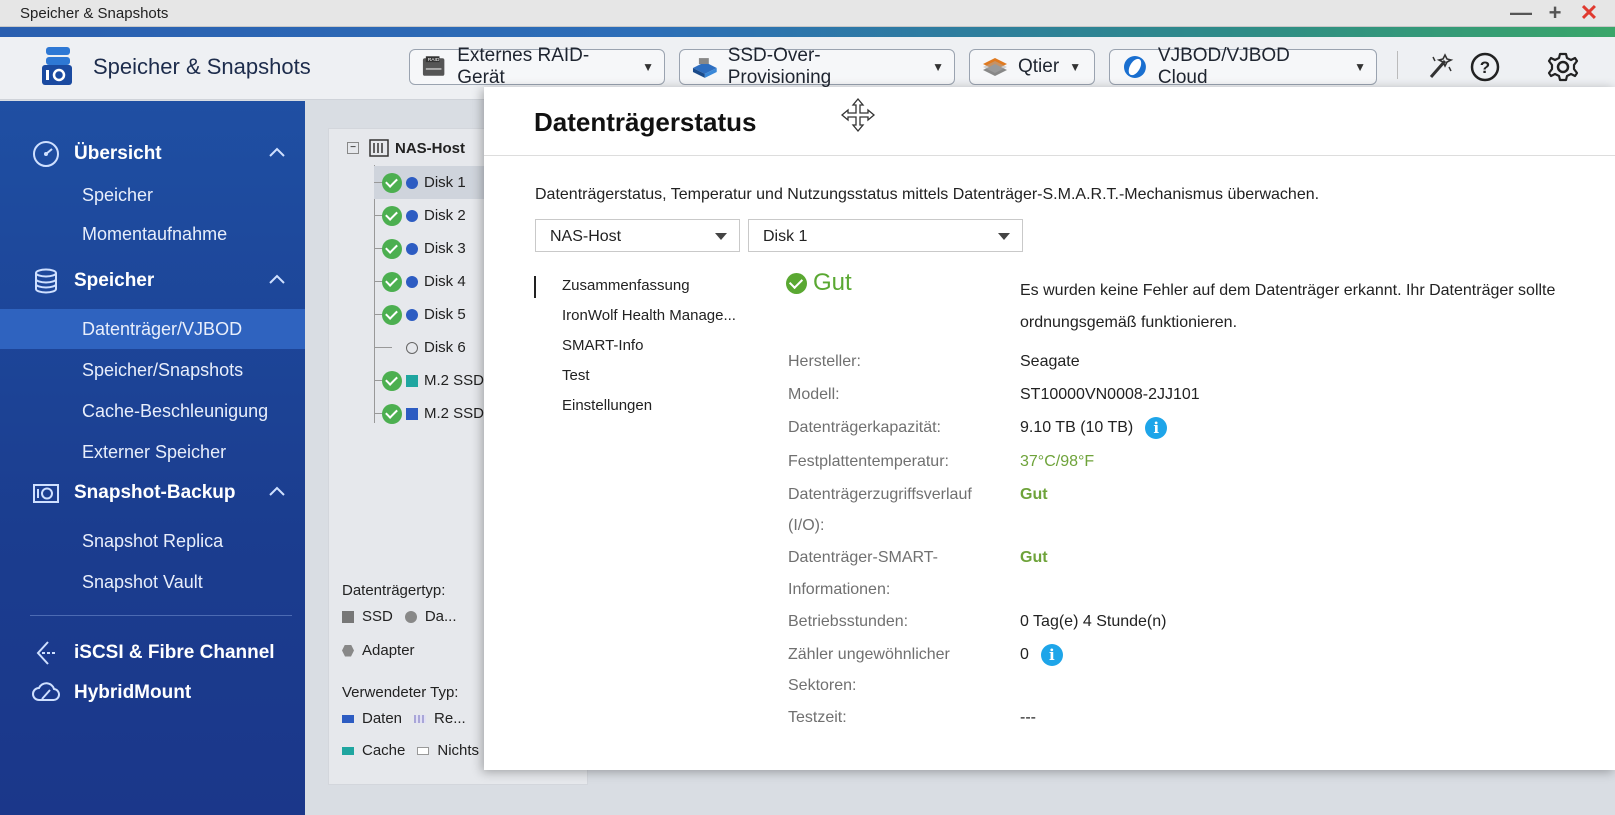  What do you see at coordinates (152, 541) in the screenshot?
I see `sidebar-item-snapshot-replica: Snapshot Replica` at bounding box center [152, 541].